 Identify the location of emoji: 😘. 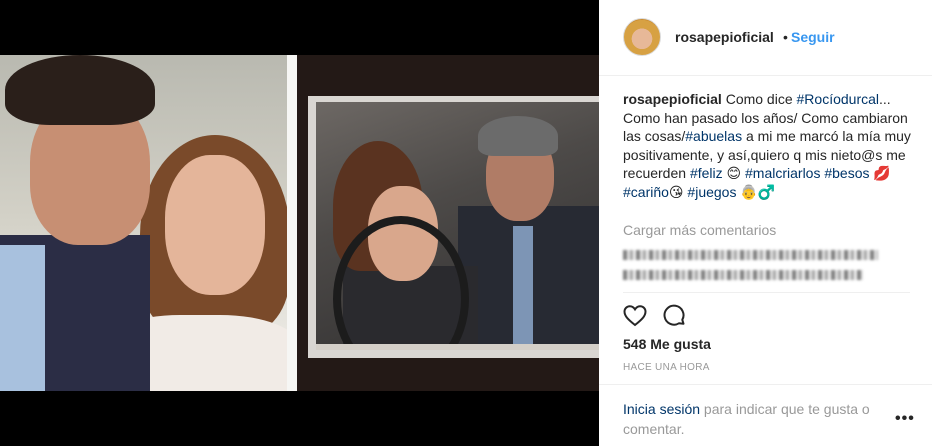
(676, 191).